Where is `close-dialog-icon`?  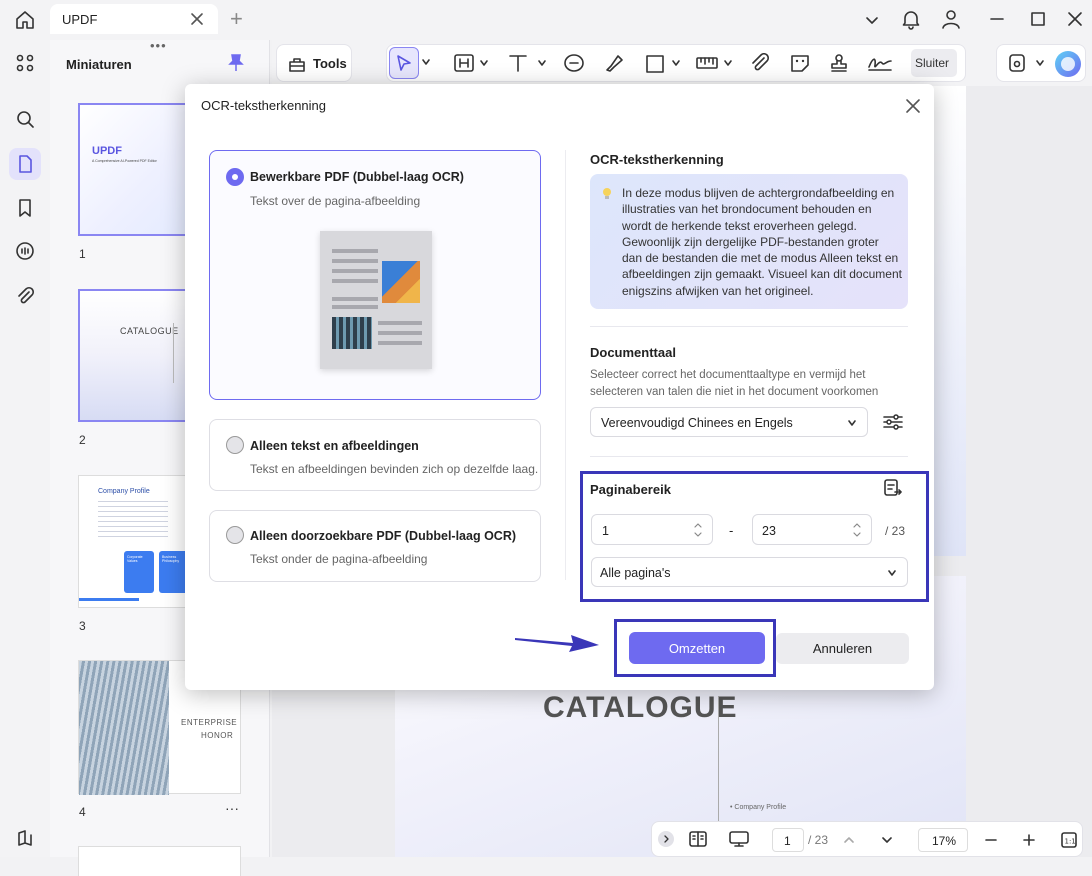
close-dialog-icon is located at coordinates (913, 106).